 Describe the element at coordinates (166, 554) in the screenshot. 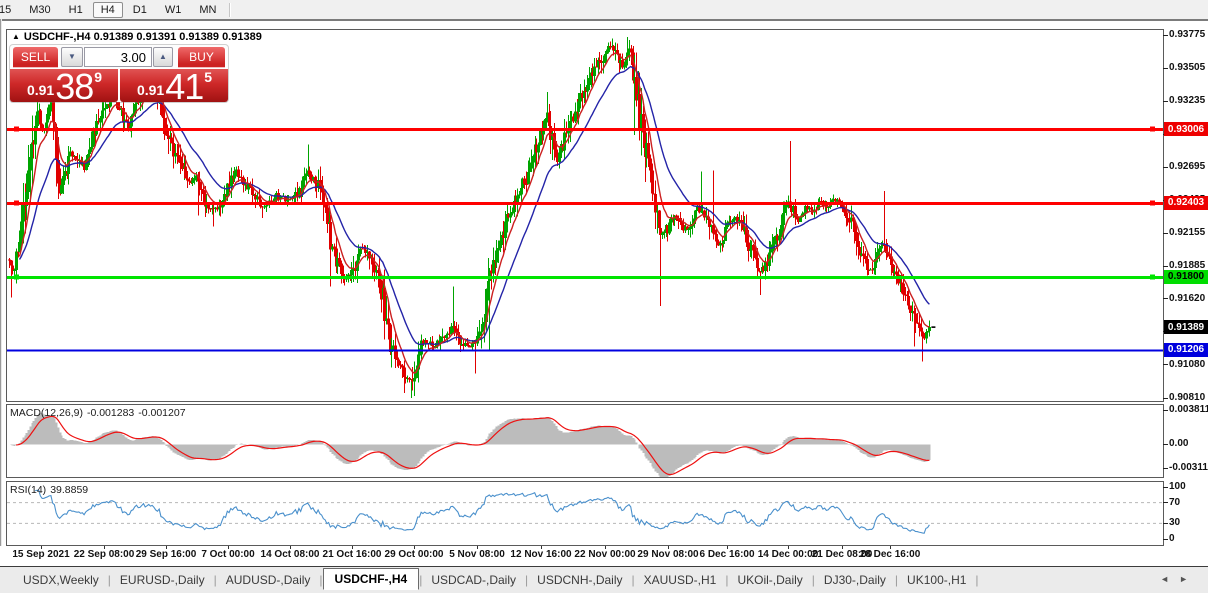

I see `time-tick-label: 29 Sep 16:00` at that location.